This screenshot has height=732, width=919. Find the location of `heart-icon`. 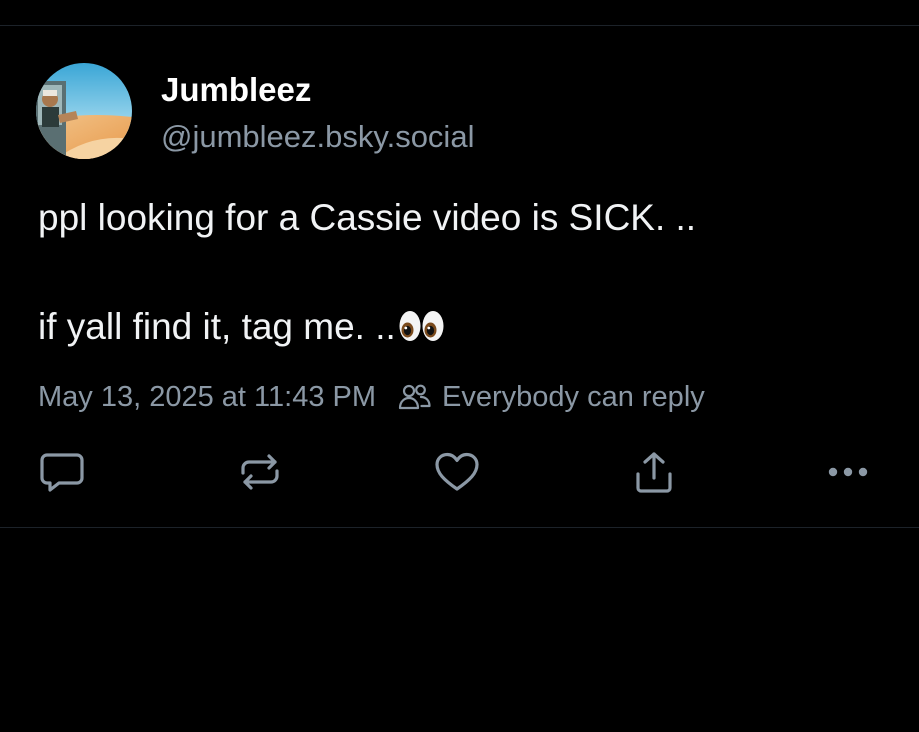

heart-icon is located at coordinates (457, 471).